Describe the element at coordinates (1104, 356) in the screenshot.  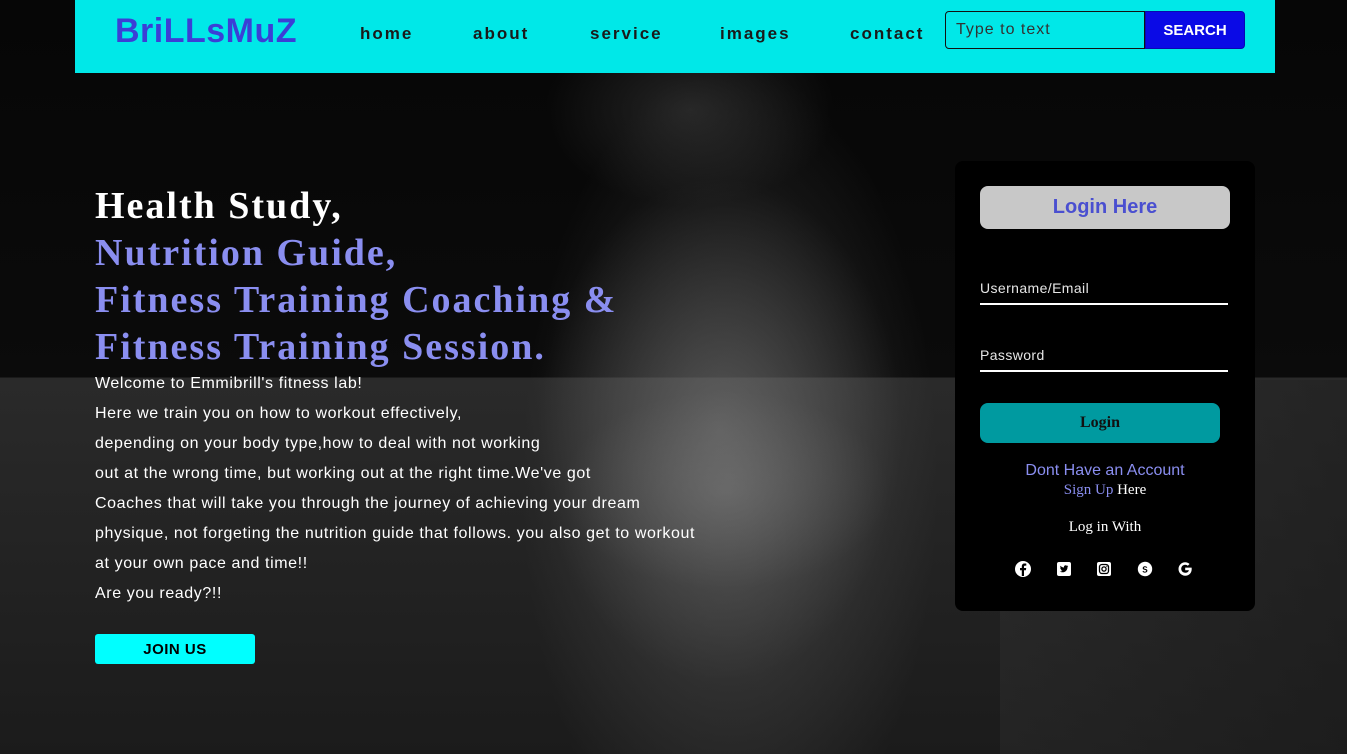
I see `password-field` at that location.